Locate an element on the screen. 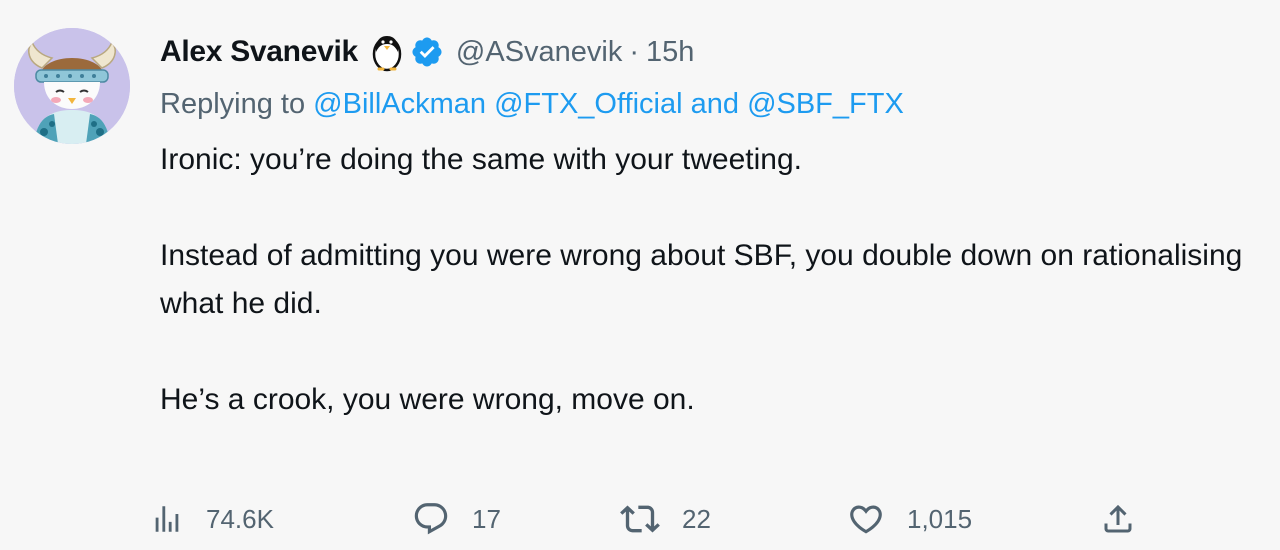  verified-badge-icon is located at coordinates (427, 52).